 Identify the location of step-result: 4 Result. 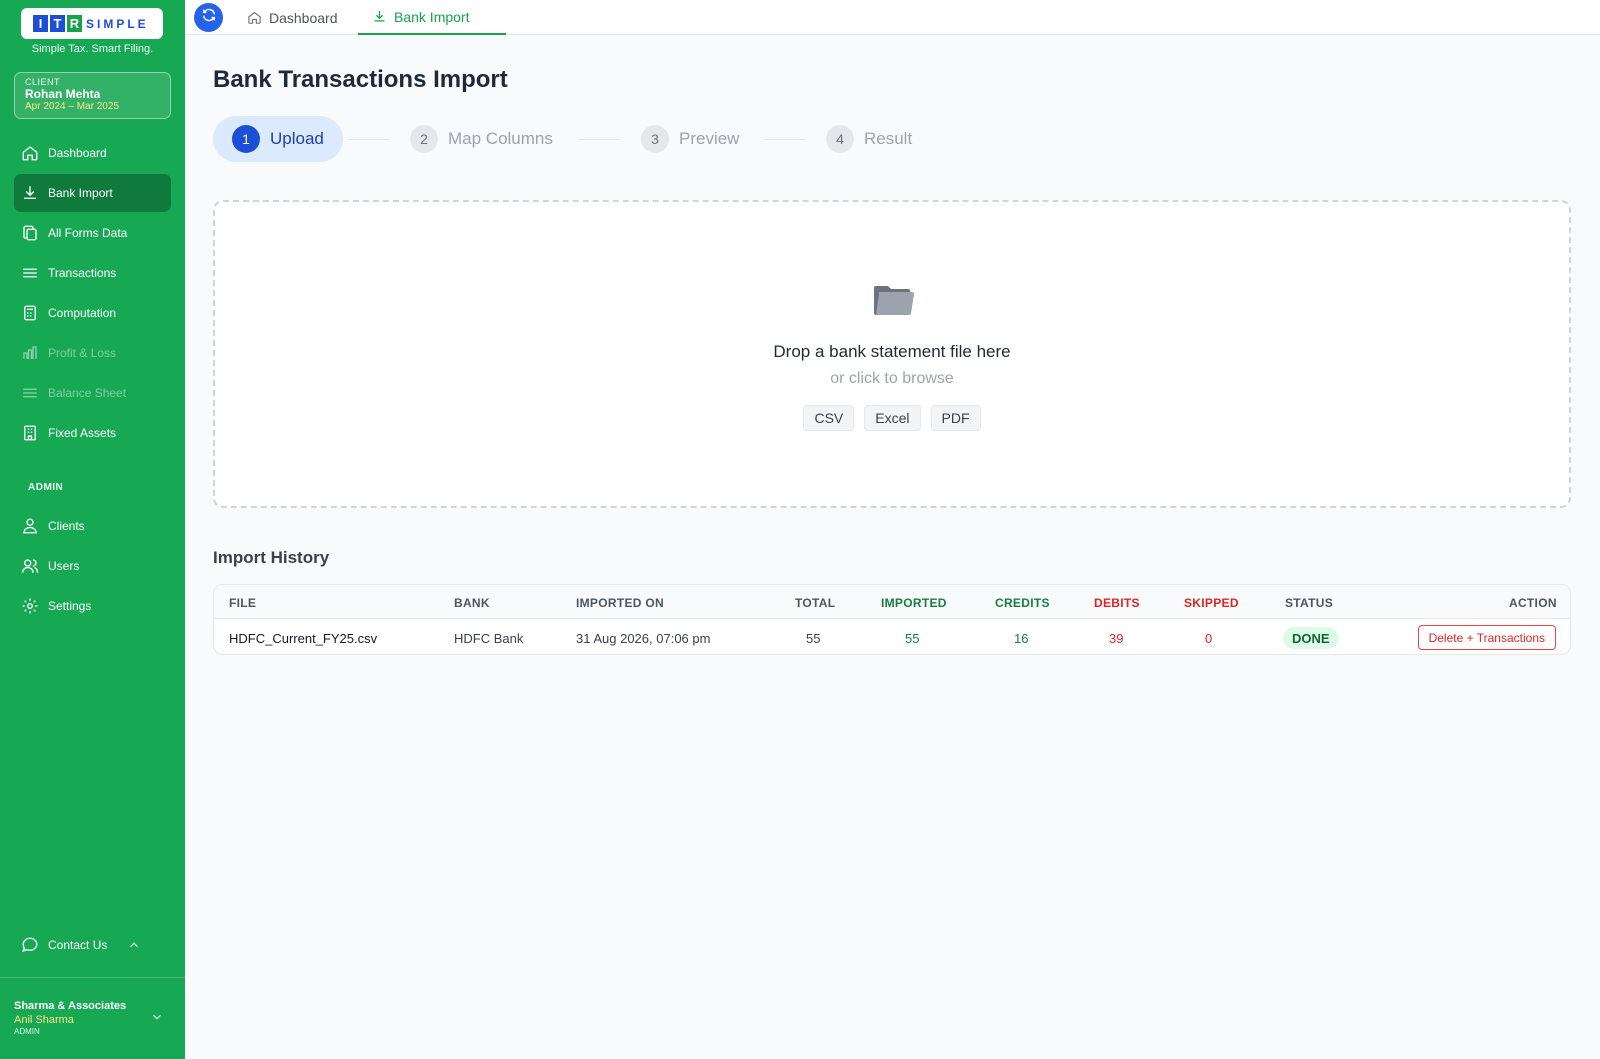
(869, 139).